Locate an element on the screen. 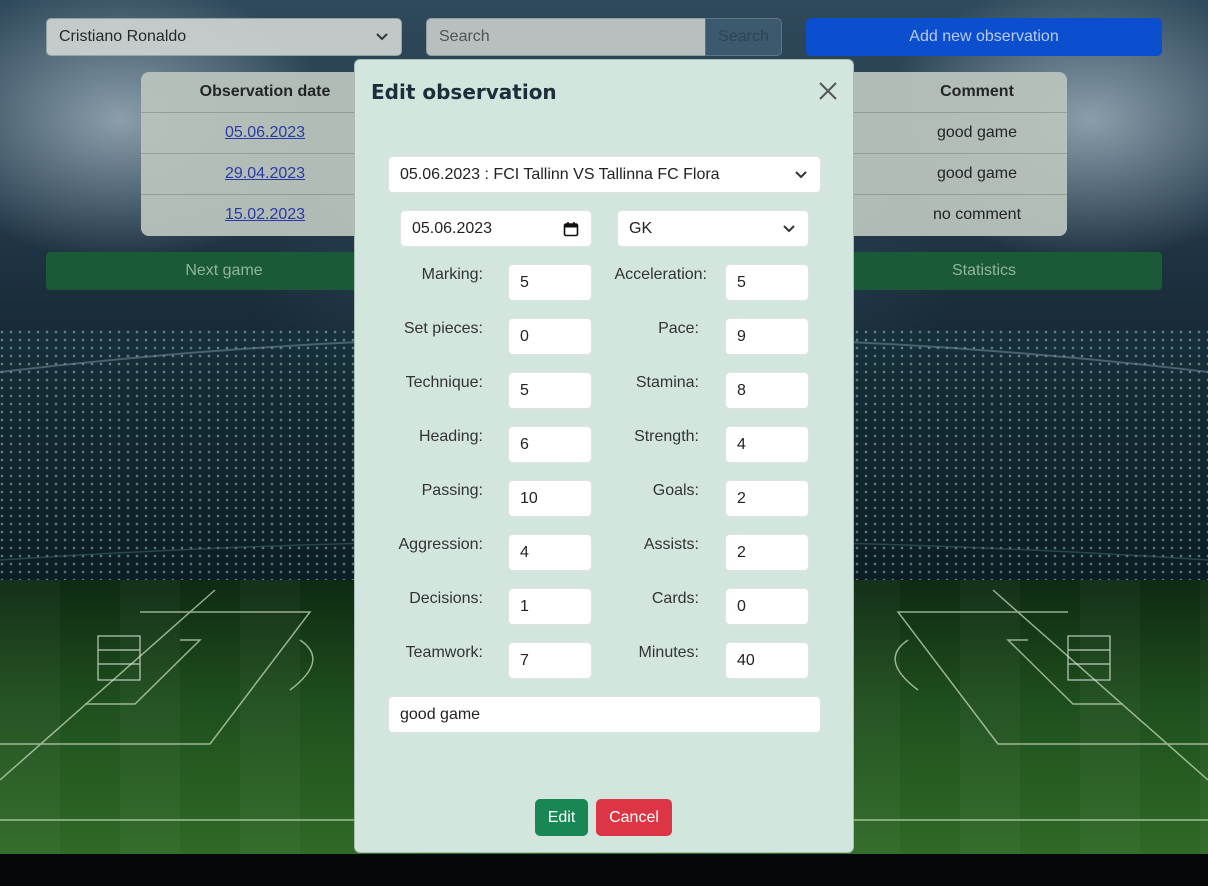  marking-input: 5 is located at coordinates (550, 282).